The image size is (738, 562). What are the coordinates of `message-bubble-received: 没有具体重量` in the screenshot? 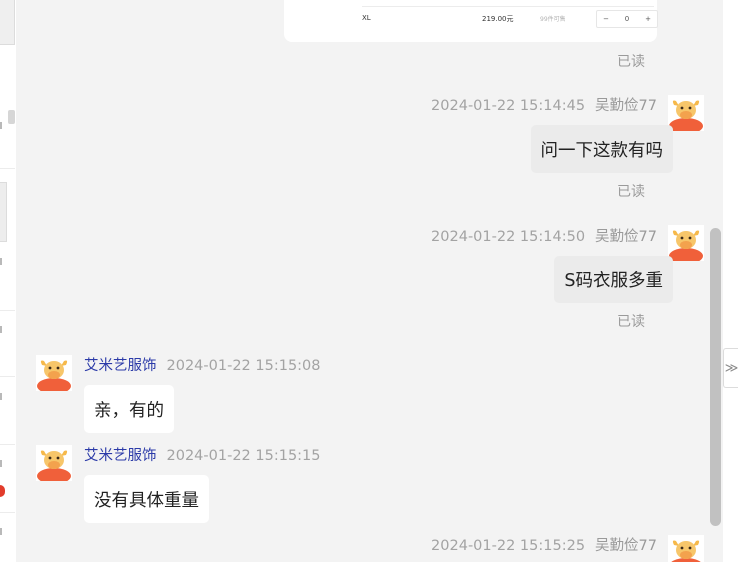 It's located at (146, 499).